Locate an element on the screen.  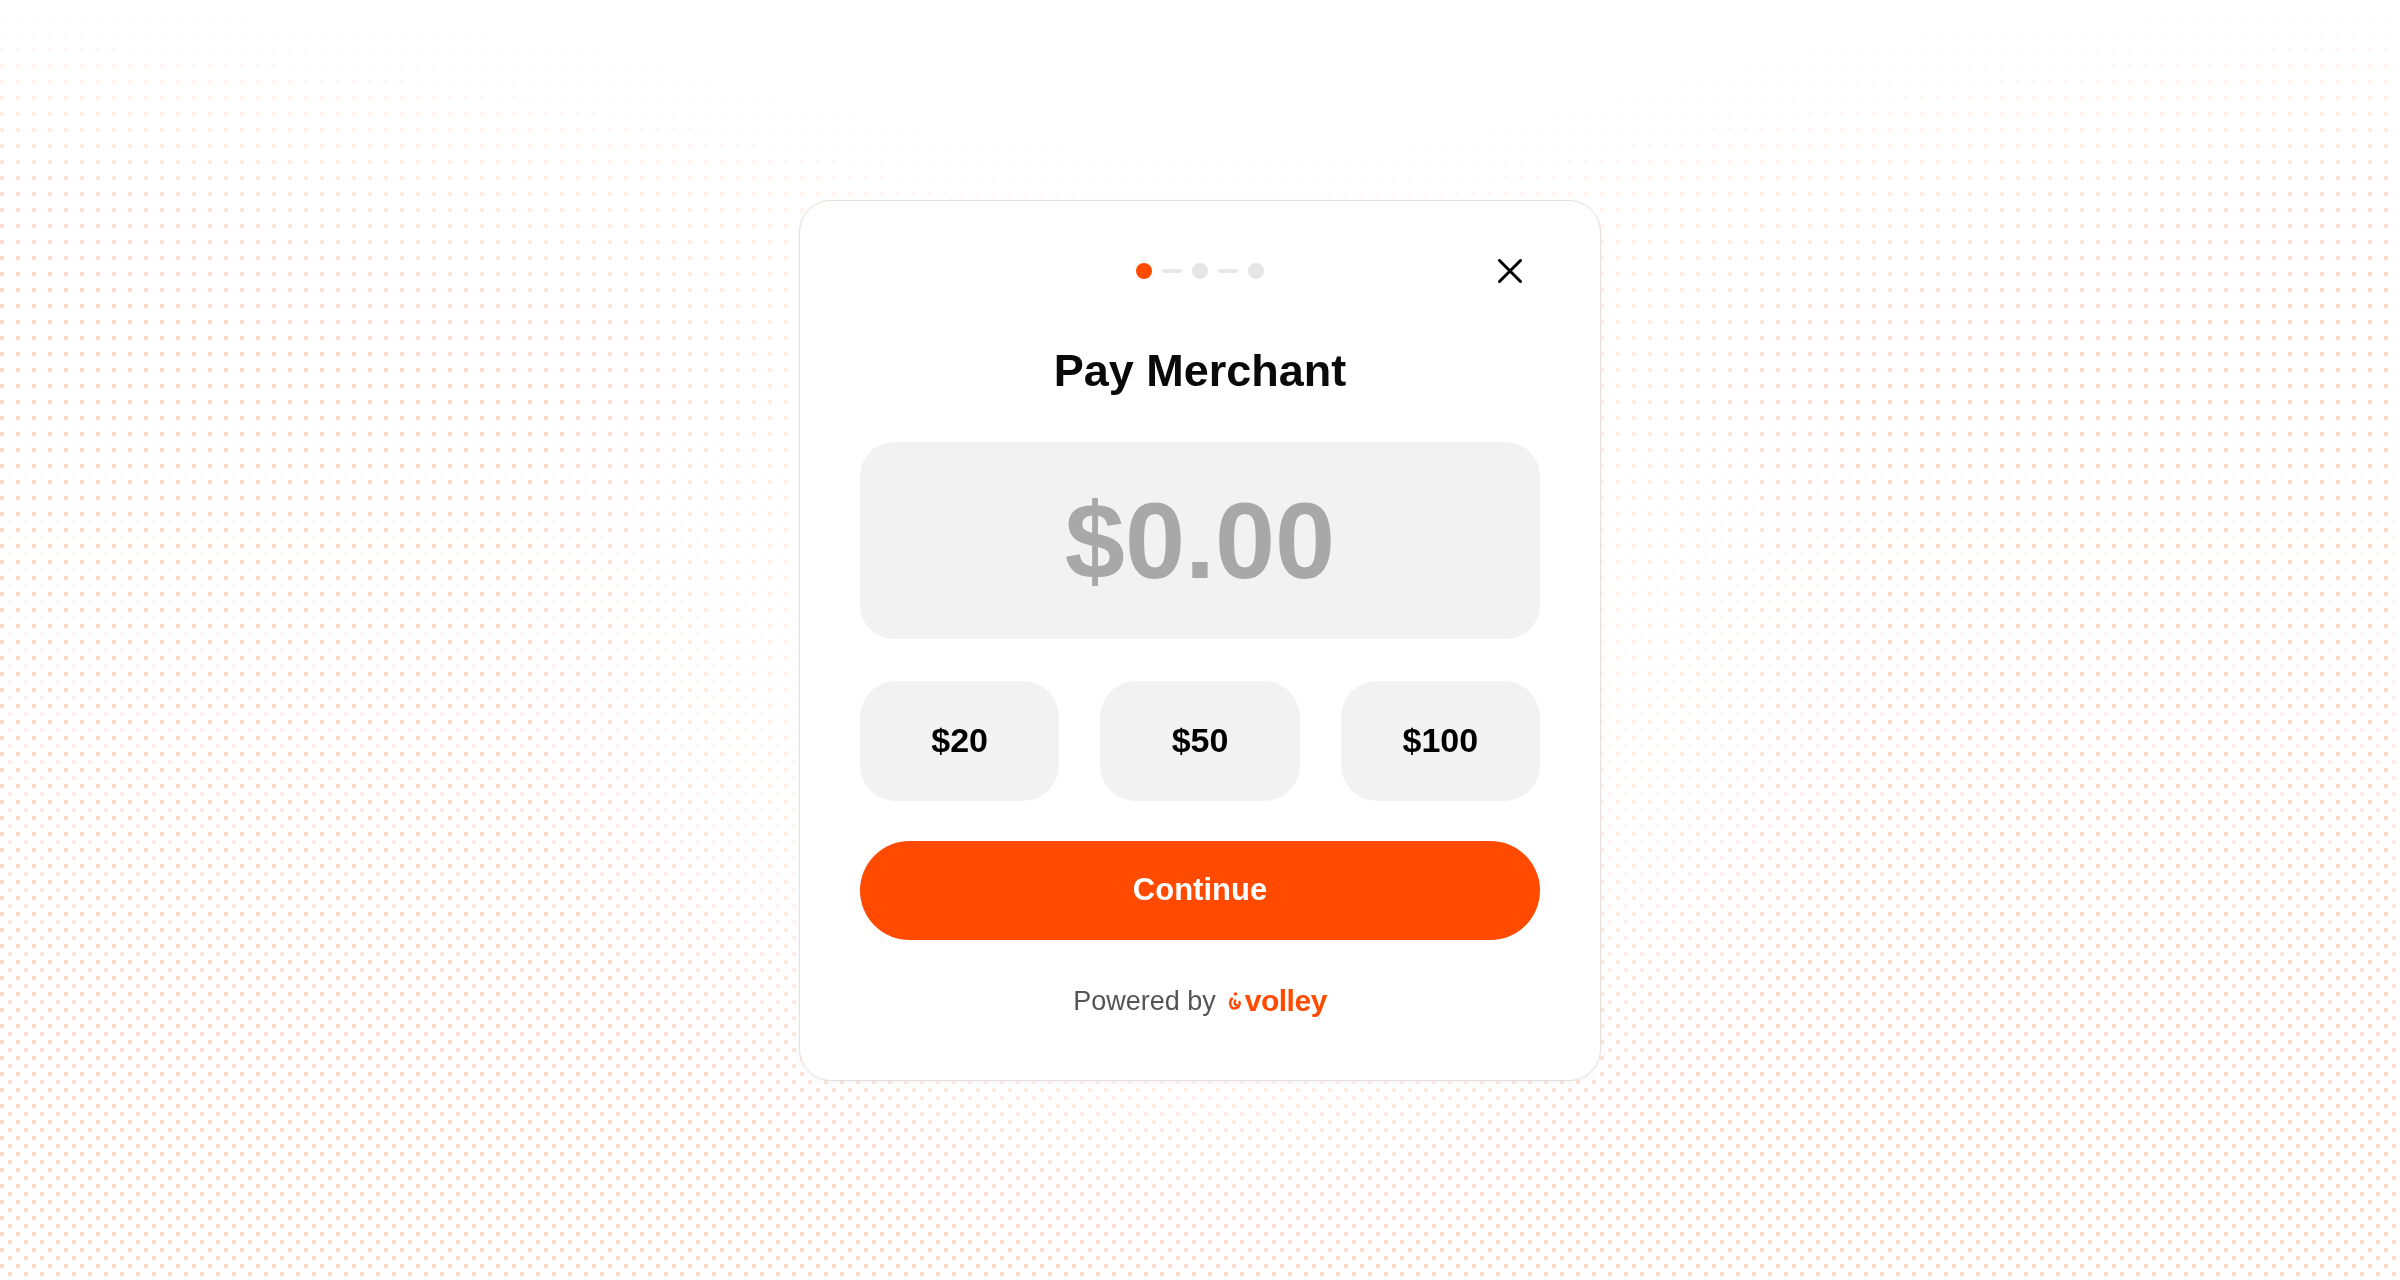
close-icon is located at coordinates (1510, 270).